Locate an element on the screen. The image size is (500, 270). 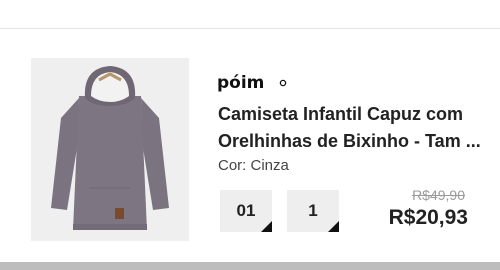
poim-logo-icon: póim is located at coordinates (252, 83).